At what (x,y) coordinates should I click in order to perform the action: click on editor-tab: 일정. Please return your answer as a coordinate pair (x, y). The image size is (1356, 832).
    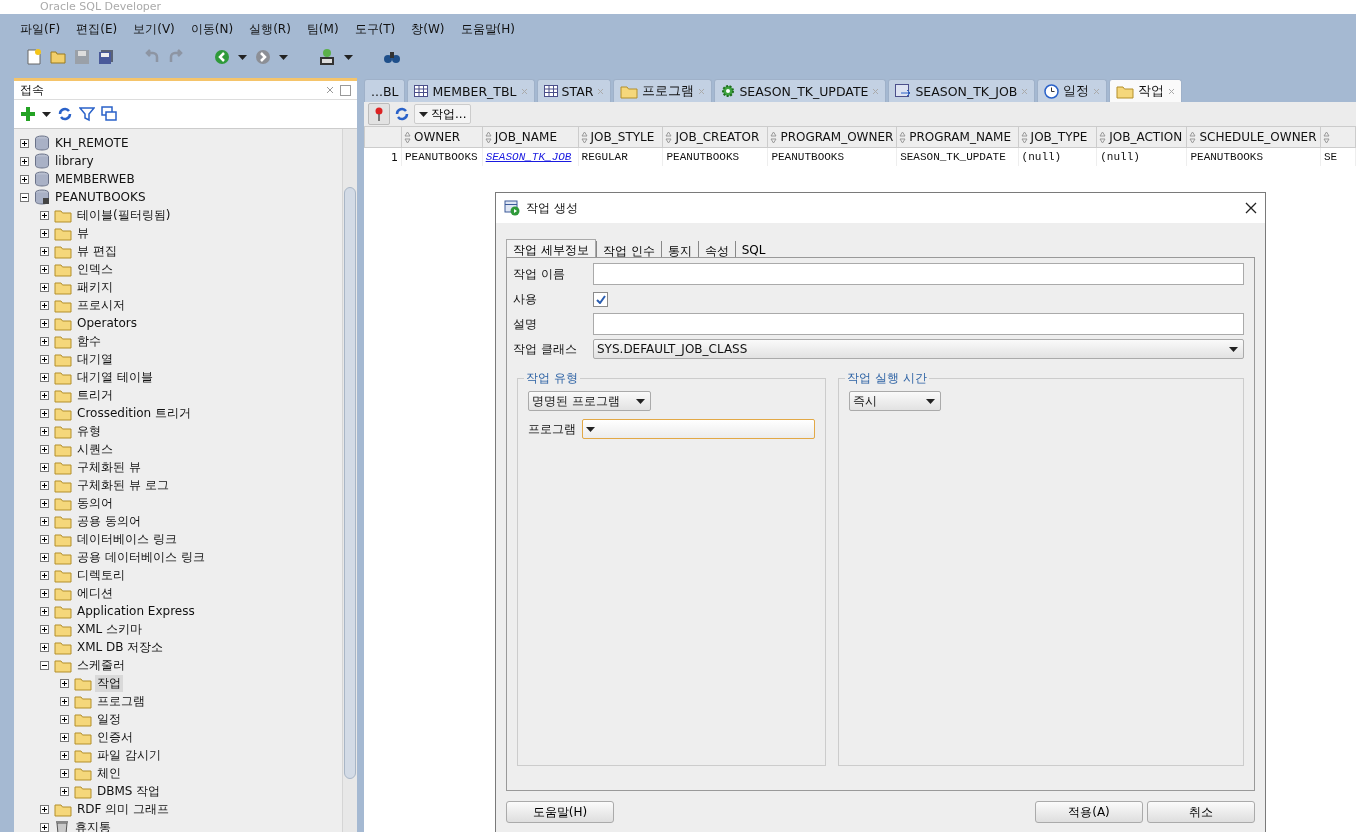
    Looking at the image, I should click on (1072, 90).